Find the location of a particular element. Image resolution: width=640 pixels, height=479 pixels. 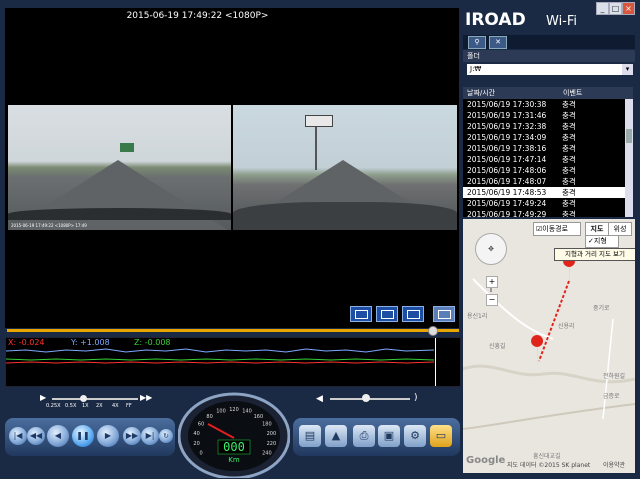

tools-icon: ✕ is located at coordinates (498, 42).